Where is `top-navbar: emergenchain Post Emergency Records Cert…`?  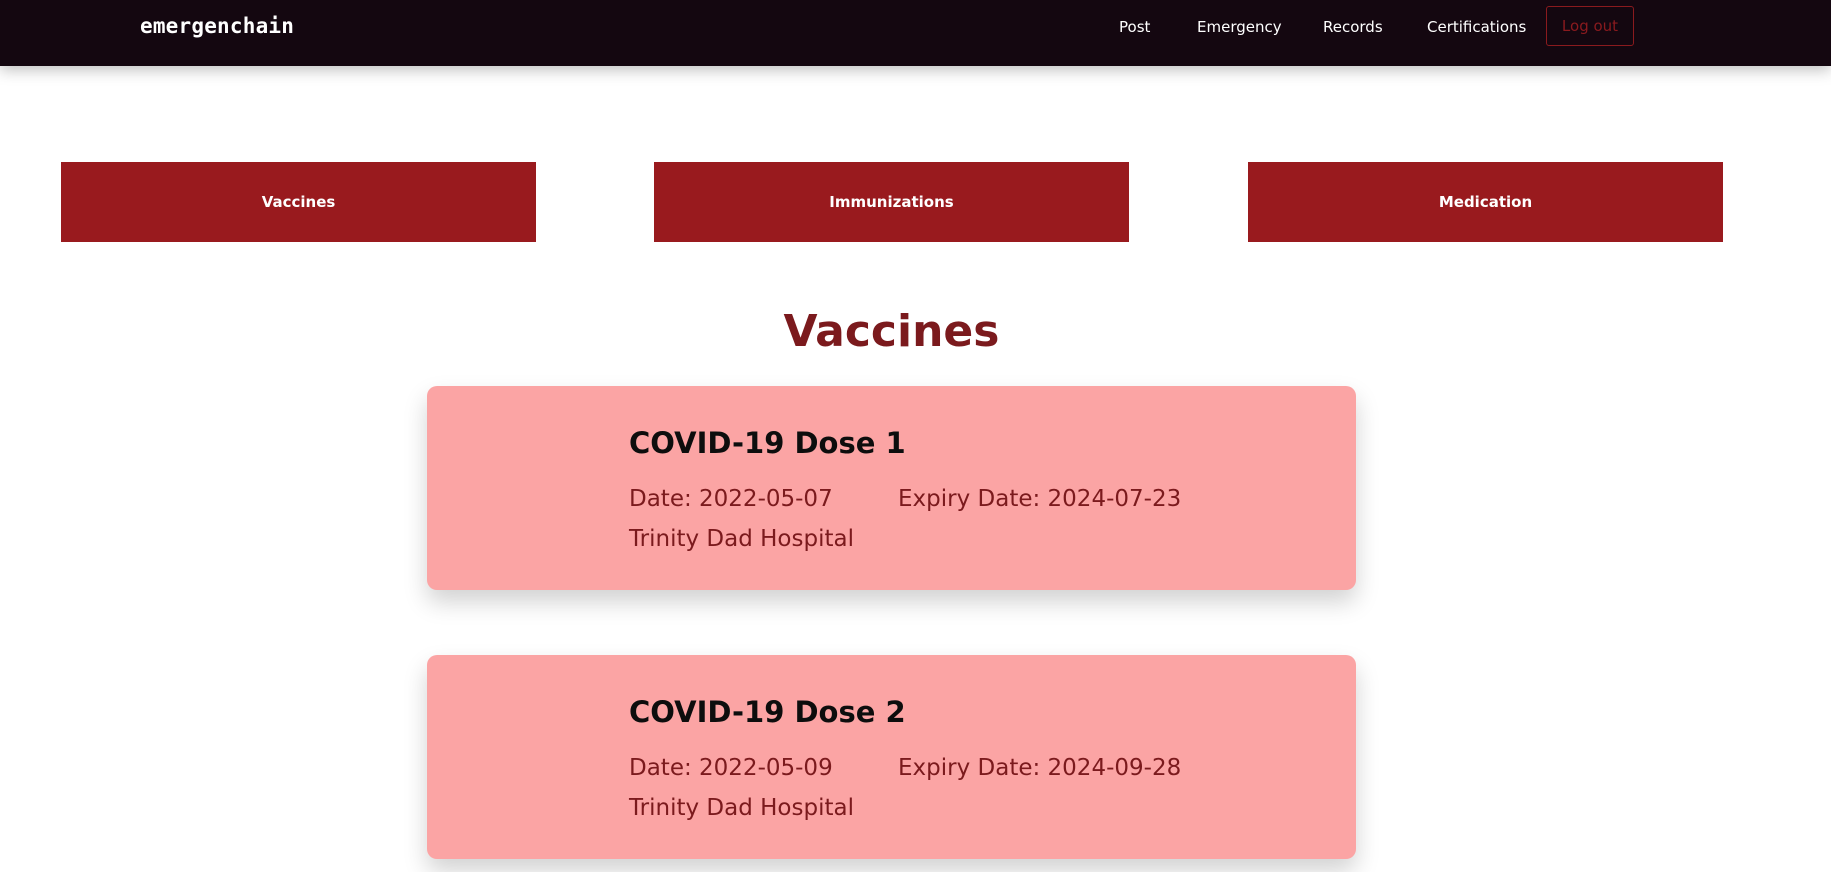 top-navbar: emergenchain Post Emergency Records Cert… is located at coordinates (915, 33).